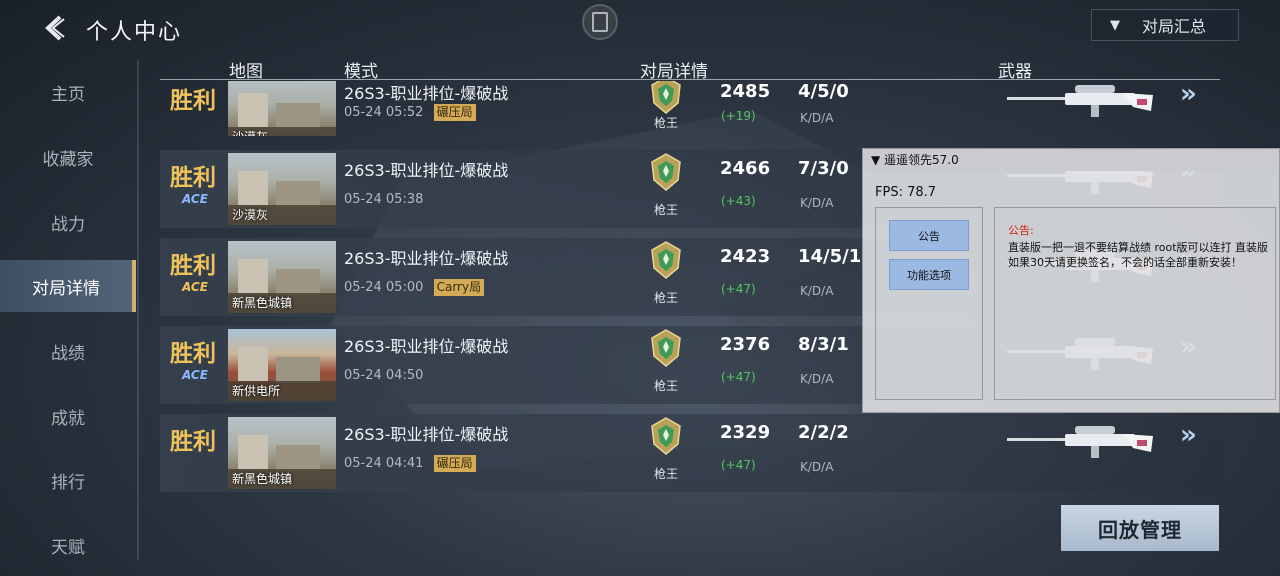  Describe the element at coordinates (1174, 26) in the screenshot. I see `match-summary-label: 对局汇总` at that location.